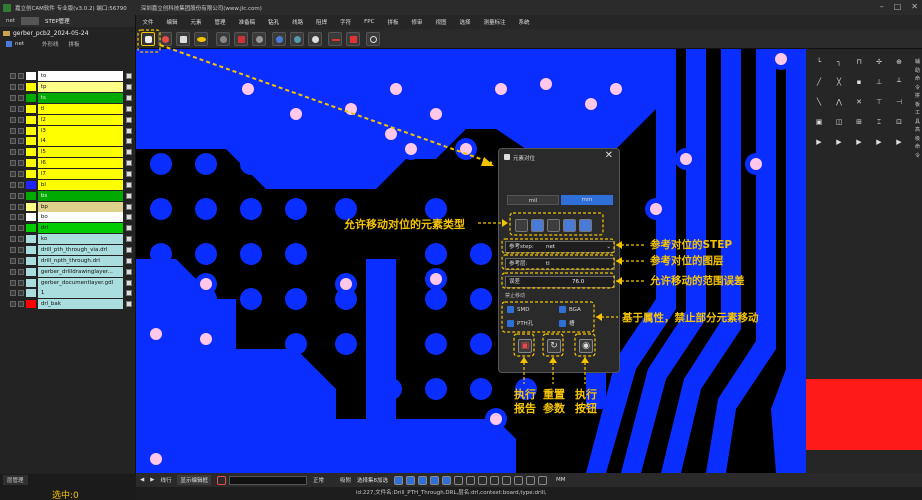  What do you see at coordinates (839, 122) in the screenshot?
I see `command-tool-icon: ◫` at bounding box center [839, 122].